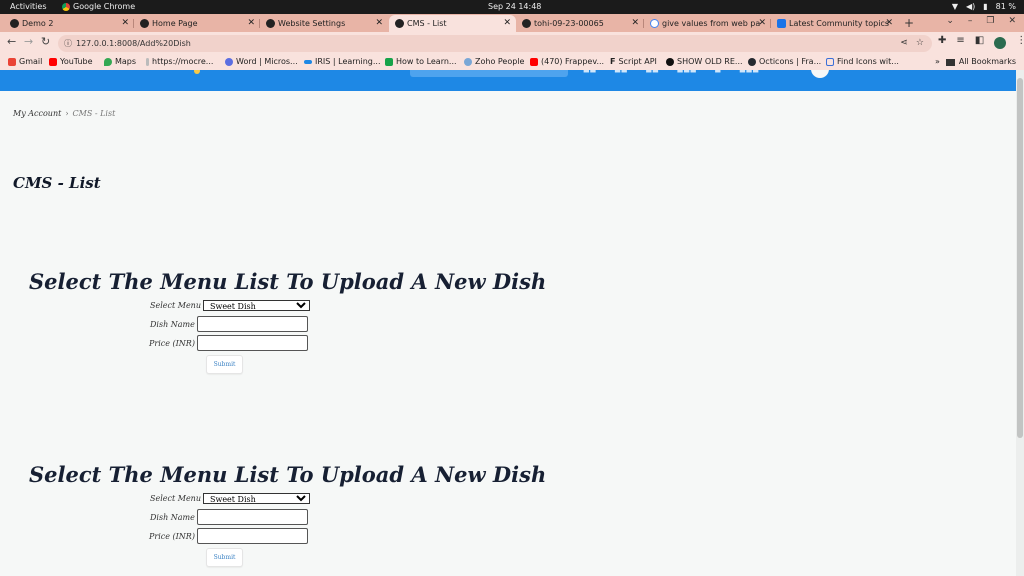 This screenshot has height=576, width=1024. What do you see at coordinates (28, 7) in the screenshot?
I see `activities-button: Activities` at bounding box center [28, 7].